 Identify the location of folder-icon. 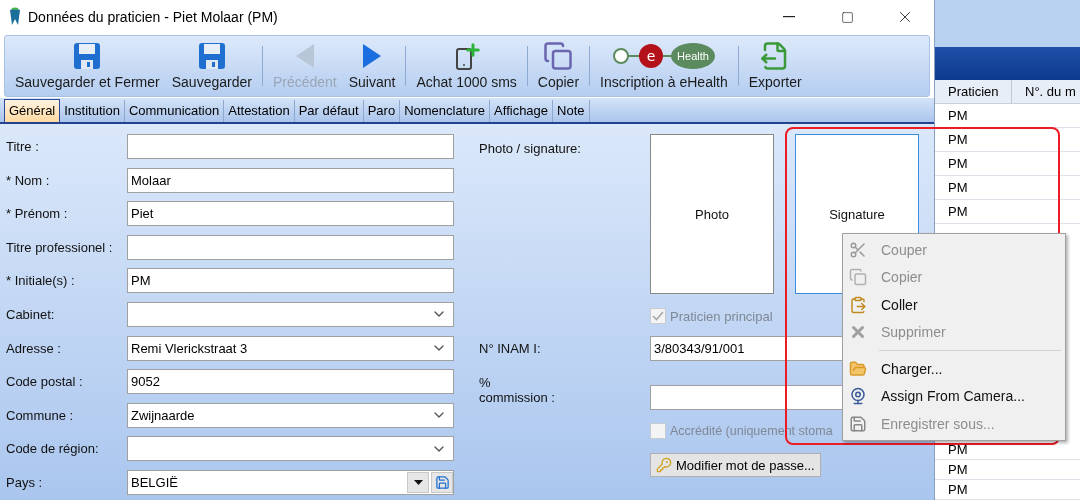
(858, 368).